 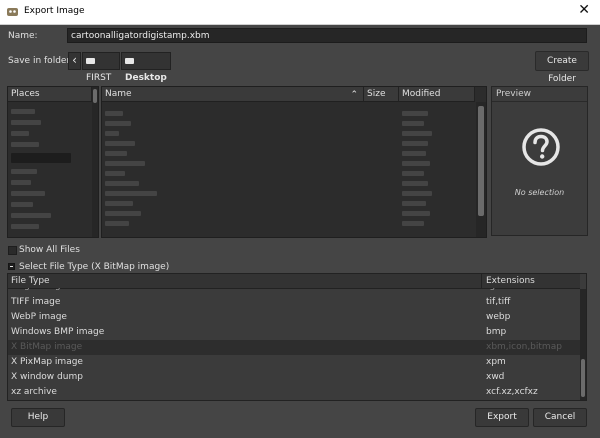 I want to click on file-type-name: X window dump, so click(x=47, y=377).